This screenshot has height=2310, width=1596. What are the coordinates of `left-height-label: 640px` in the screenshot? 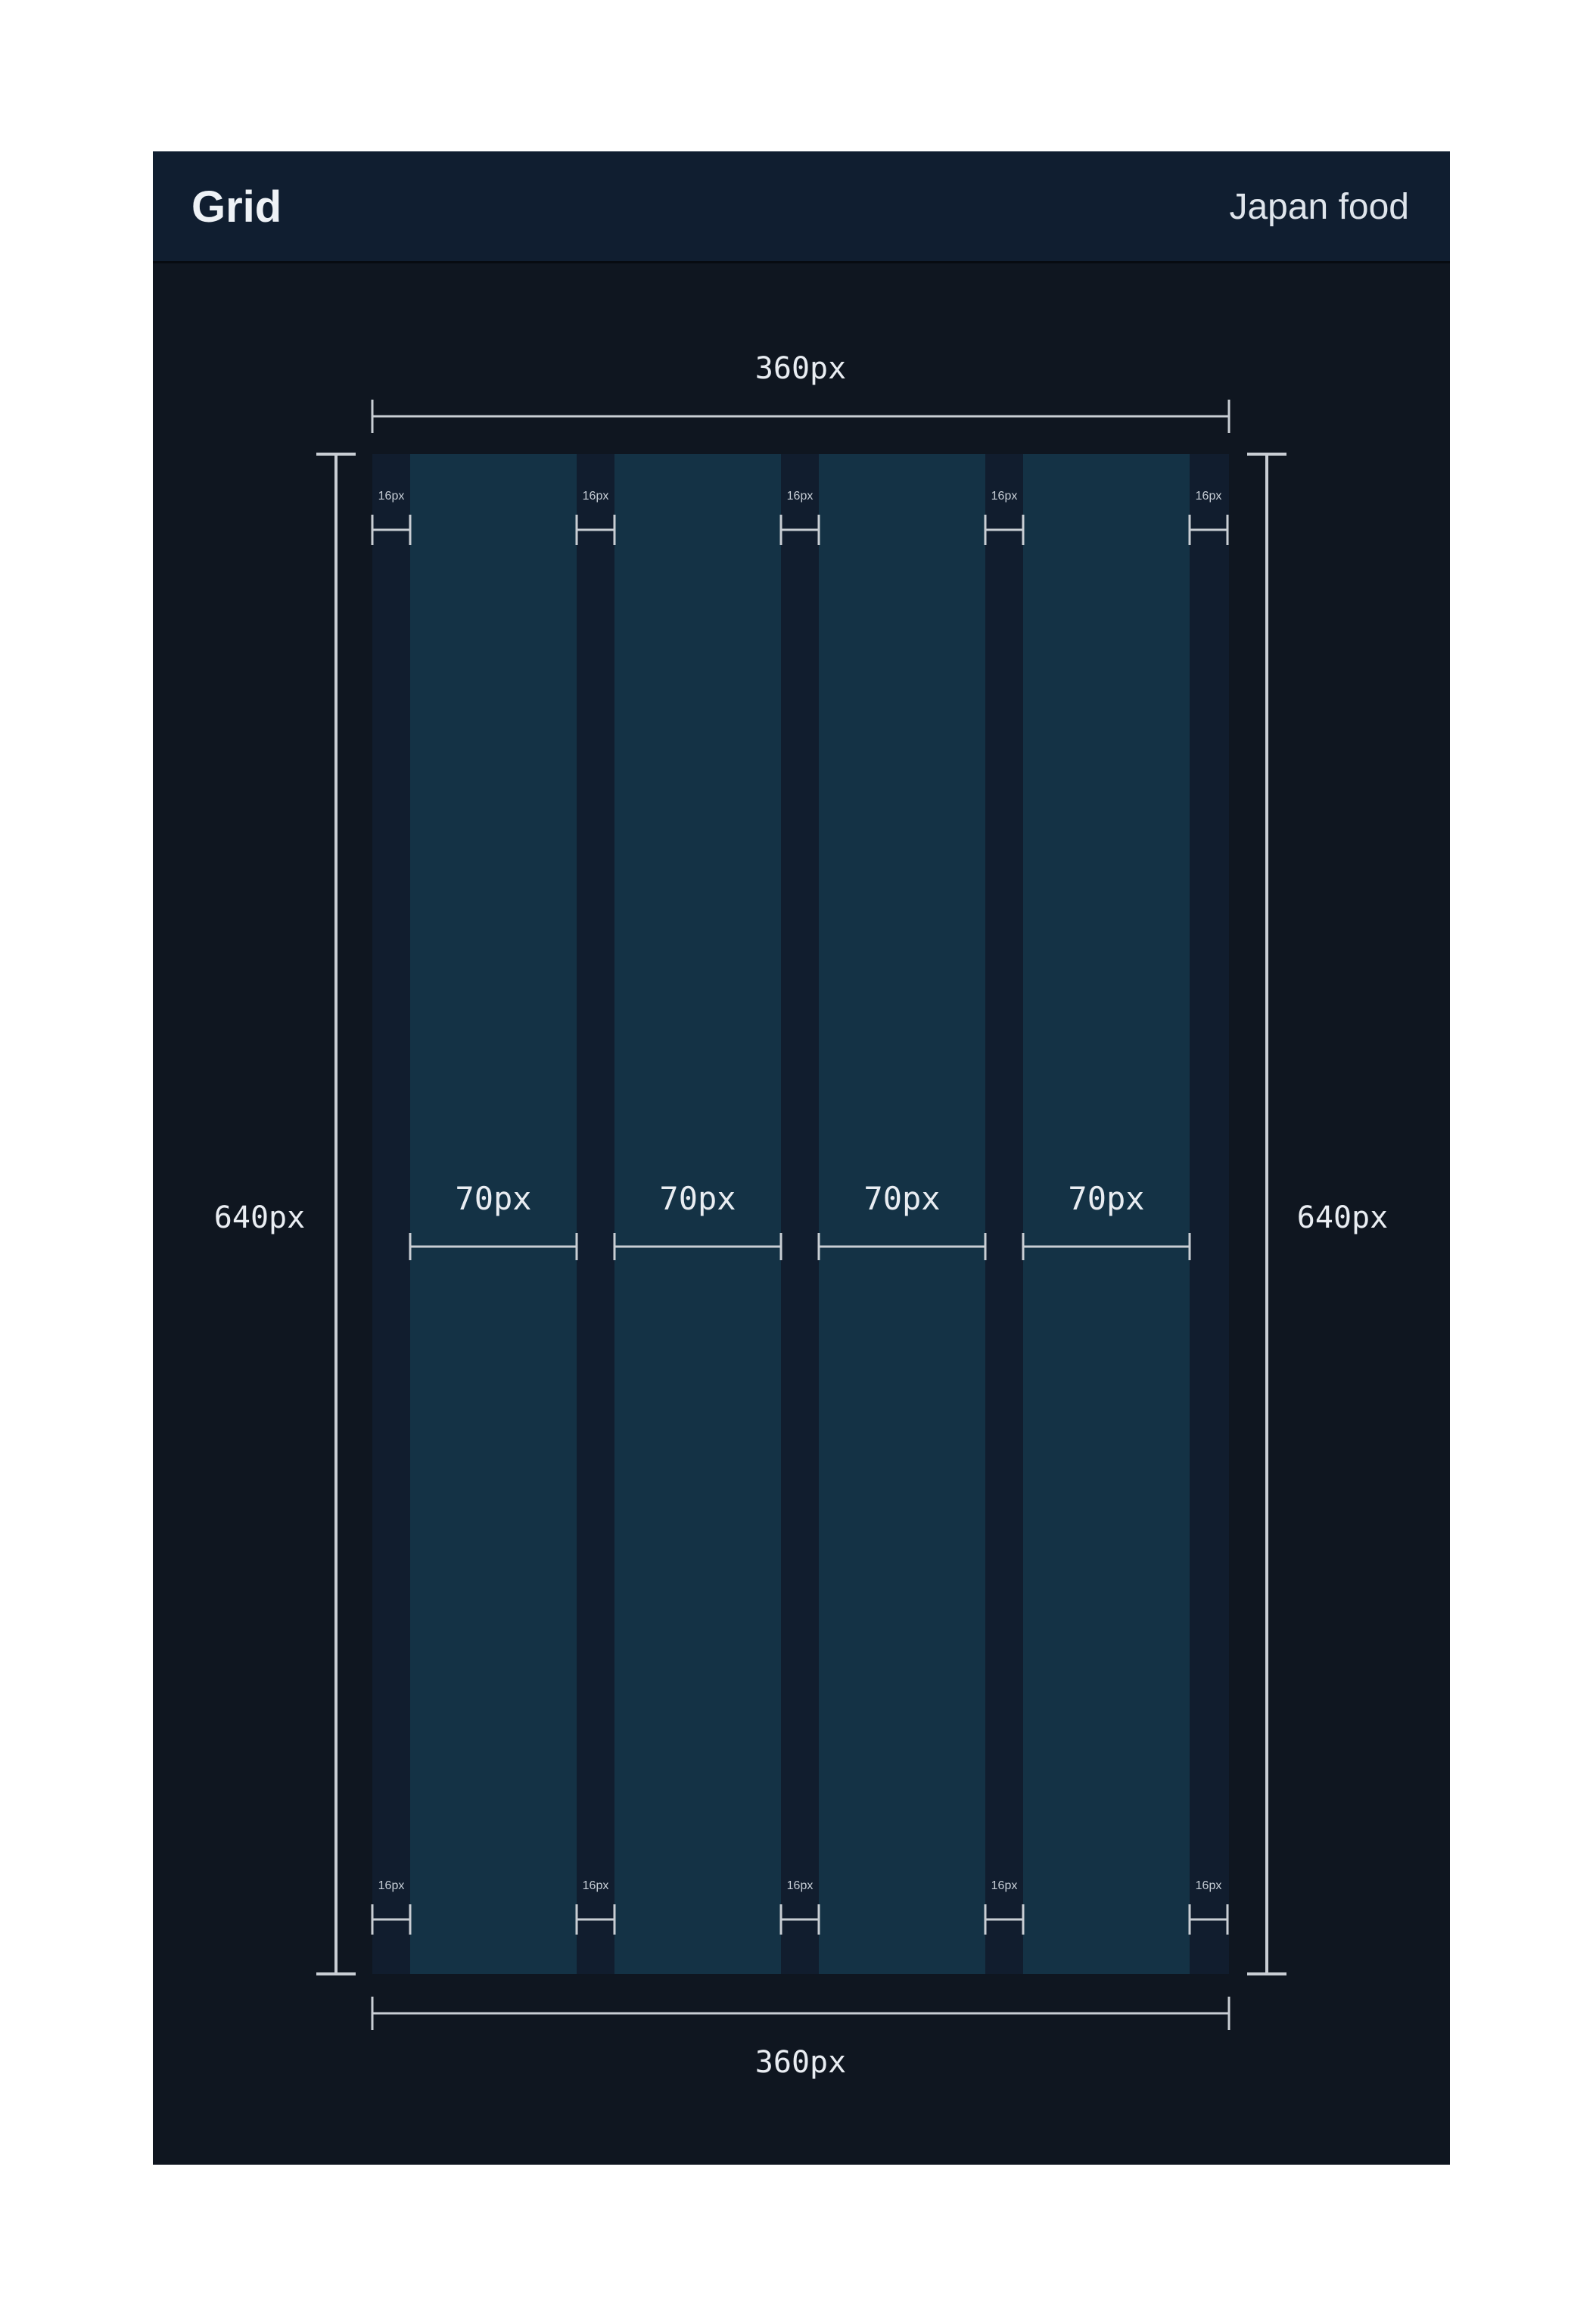 It's located at (259, 1218).